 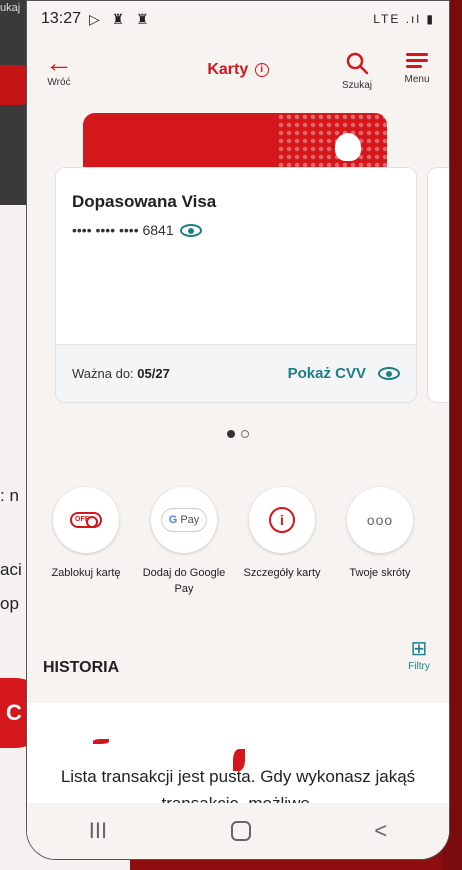 What do you see at coordinates (404, 19) in the screenshot?
I see `signal-battery-icons: LTE .ıl ▮` at bounding box center [404, 19].